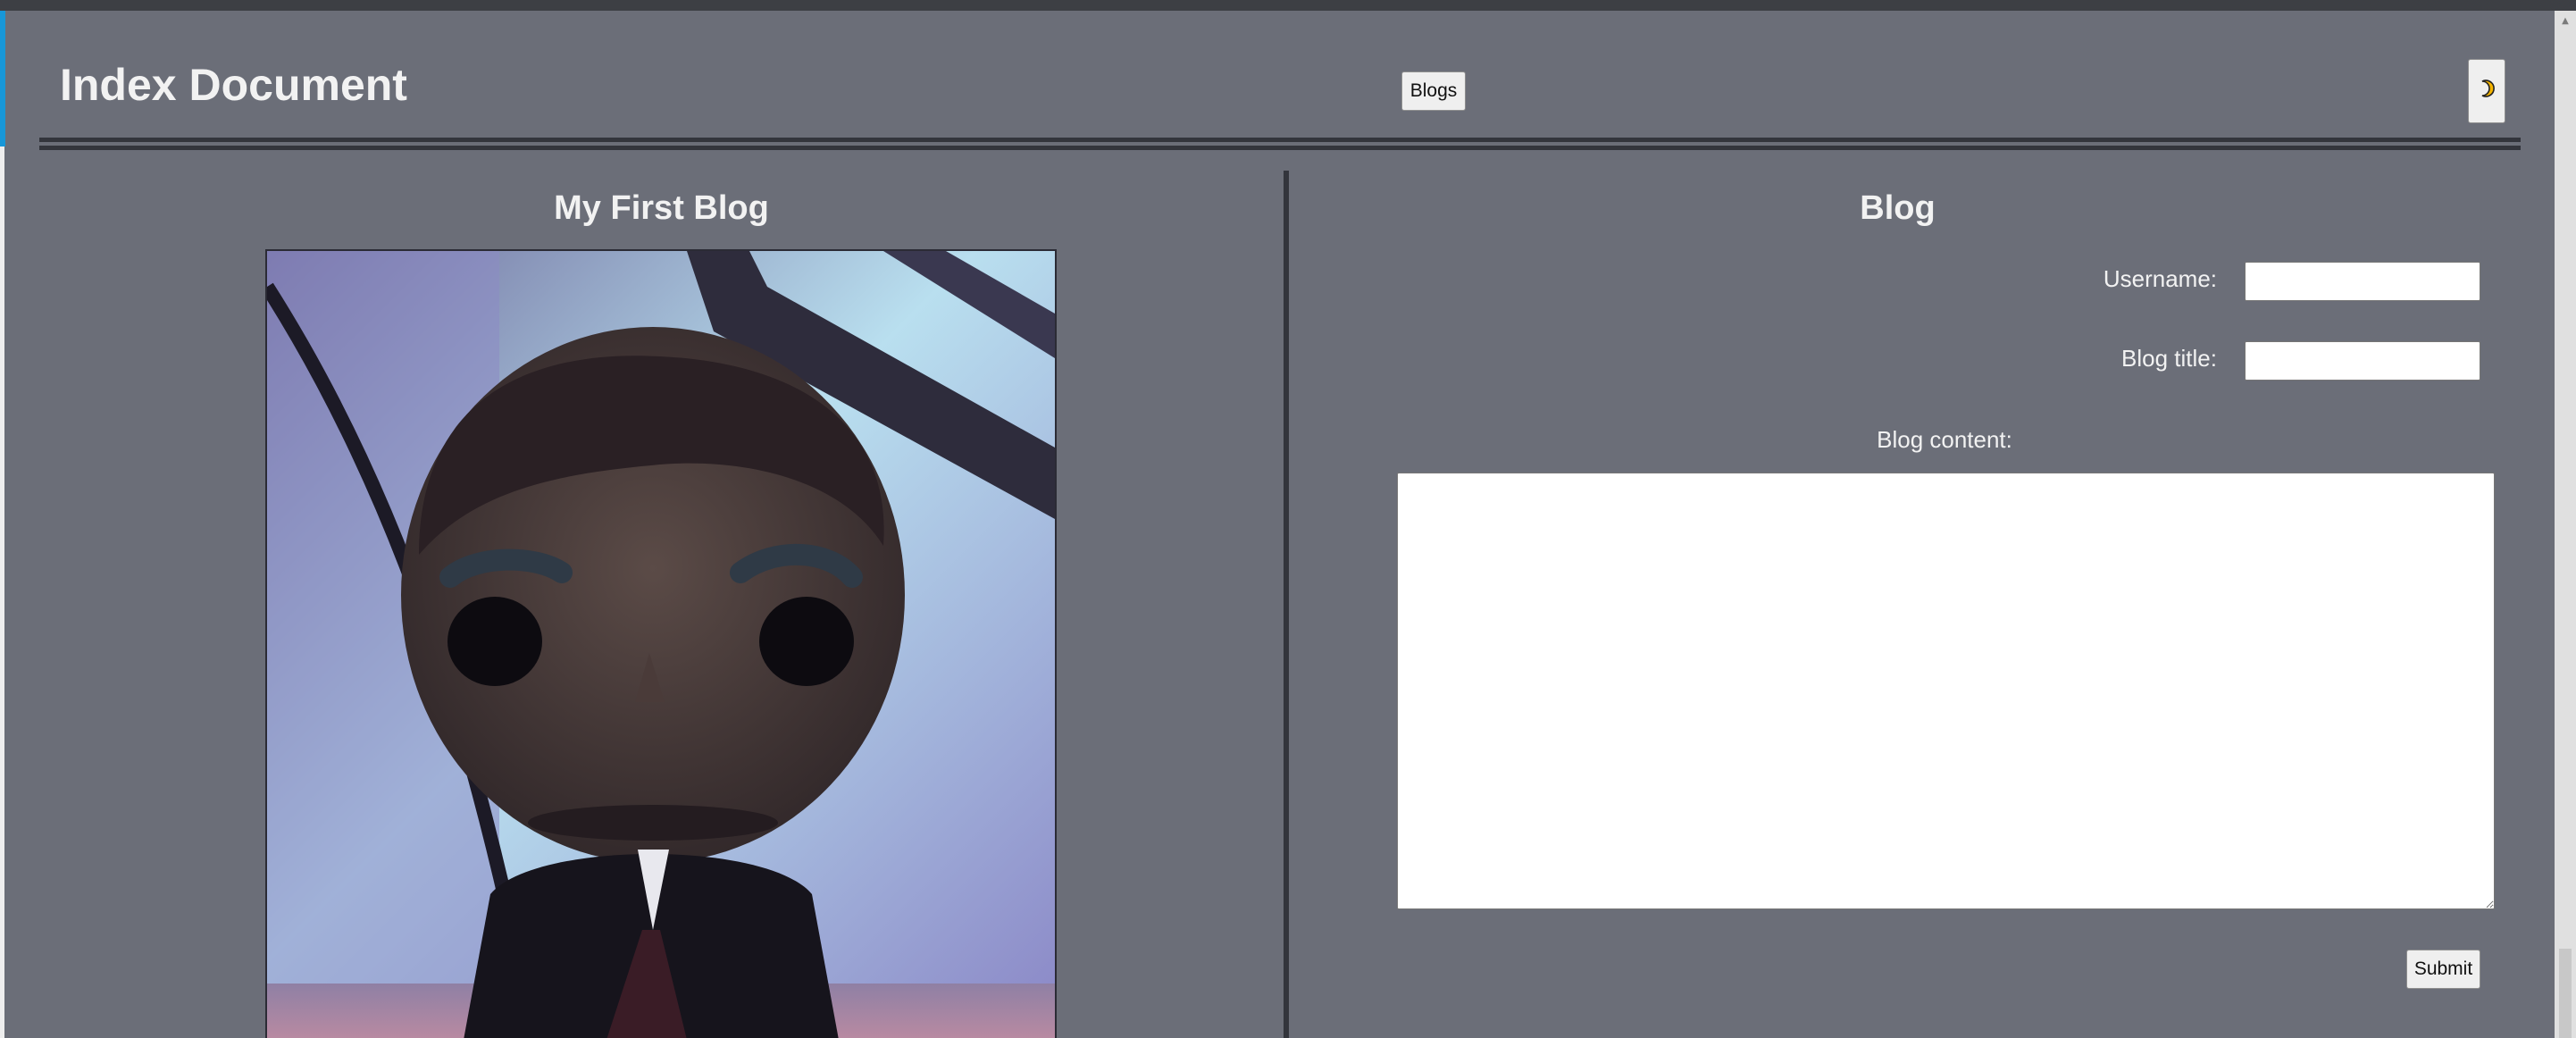  What do you see at coordinates (2, 592) in the screenshot?
I see `left-edge-strip` at bounding box center [2, 592].